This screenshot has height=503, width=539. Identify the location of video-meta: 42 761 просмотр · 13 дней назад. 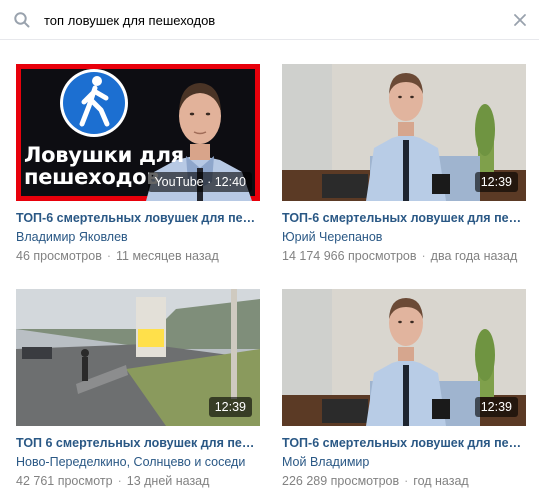
(138, 481).